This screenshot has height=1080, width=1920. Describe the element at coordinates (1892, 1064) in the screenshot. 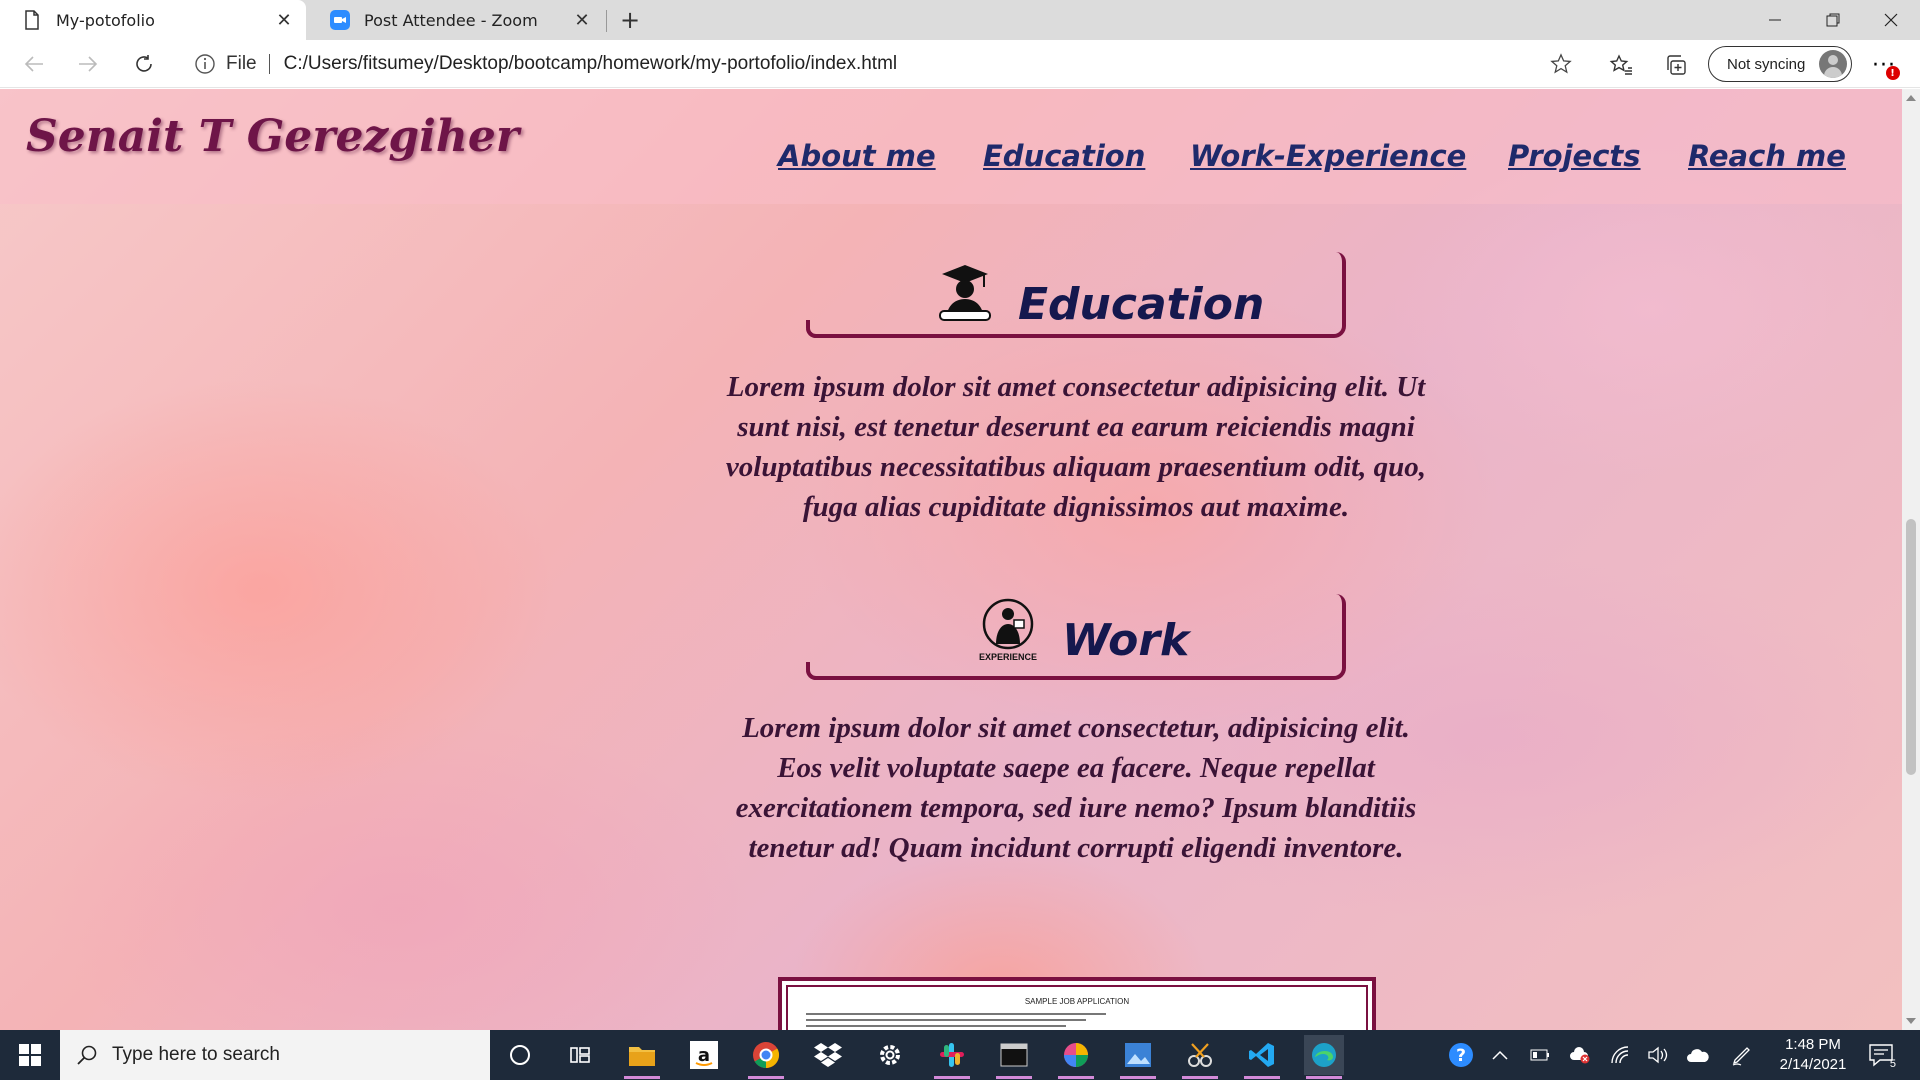

I see `notification-count: 5` at that location.